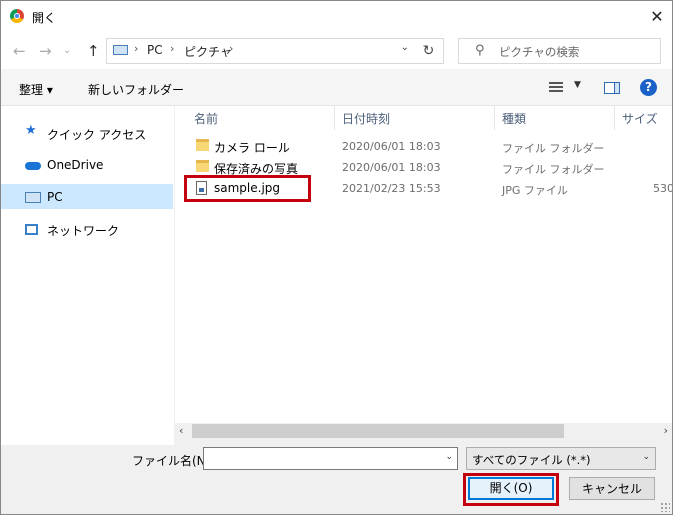 The height and width of the screenshot is (515, 673). What do you see at coordinates (206, 118) in the screenshot?
I see `column-header-name: 名前` at bounding box center [206, 118].